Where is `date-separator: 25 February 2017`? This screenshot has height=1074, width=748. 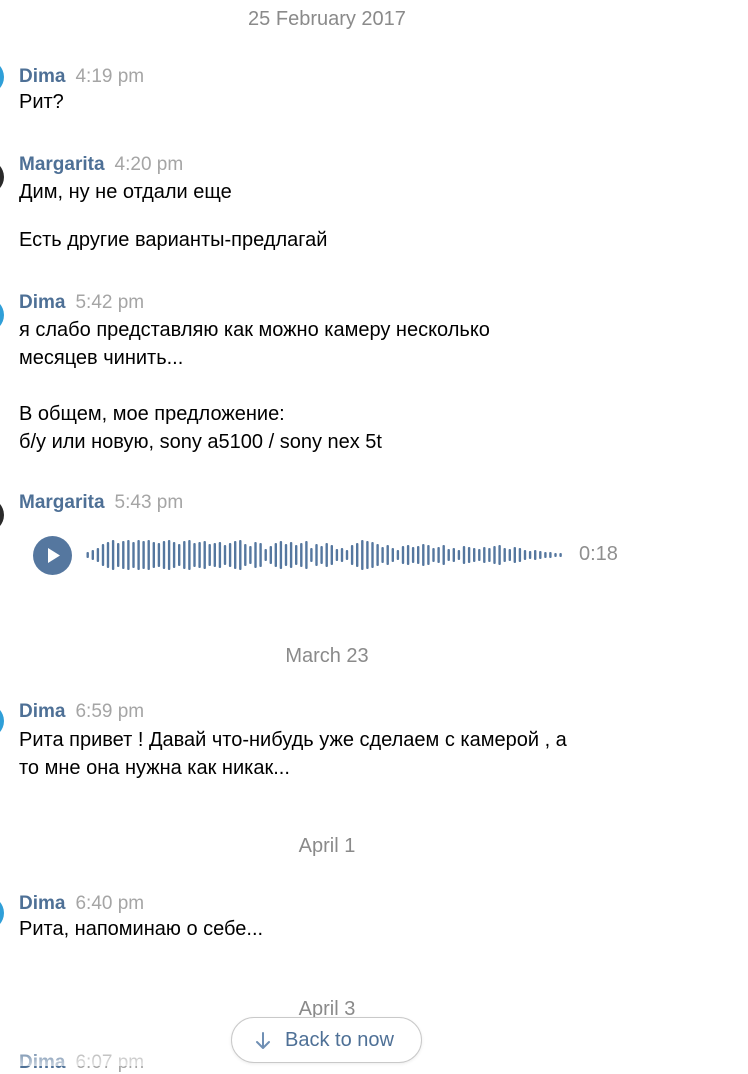
date-separator: 25 February 2017 is located at coordinates (327, 19).